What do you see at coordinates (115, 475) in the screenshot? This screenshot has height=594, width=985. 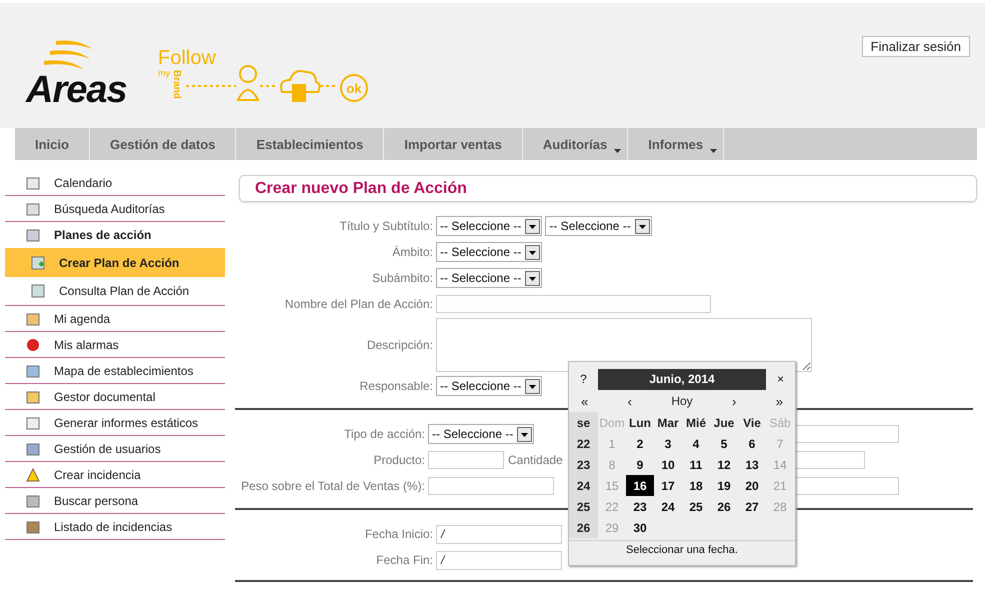 I see `sidebar-item: Crear incidencia` at bounding box center [115, 475].